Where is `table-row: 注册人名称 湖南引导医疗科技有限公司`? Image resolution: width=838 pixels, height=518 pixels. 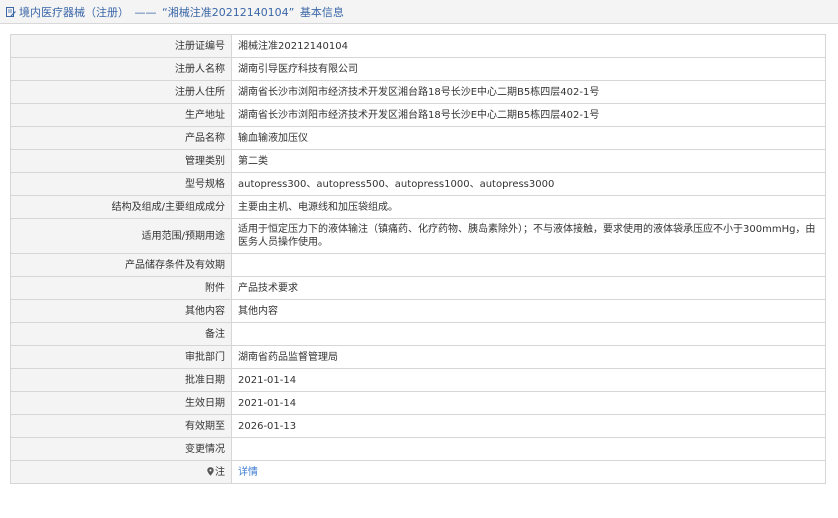
table-row: 注册人名称 湖南引导医疗科技有限公司 is located at coordinates (418, 69).